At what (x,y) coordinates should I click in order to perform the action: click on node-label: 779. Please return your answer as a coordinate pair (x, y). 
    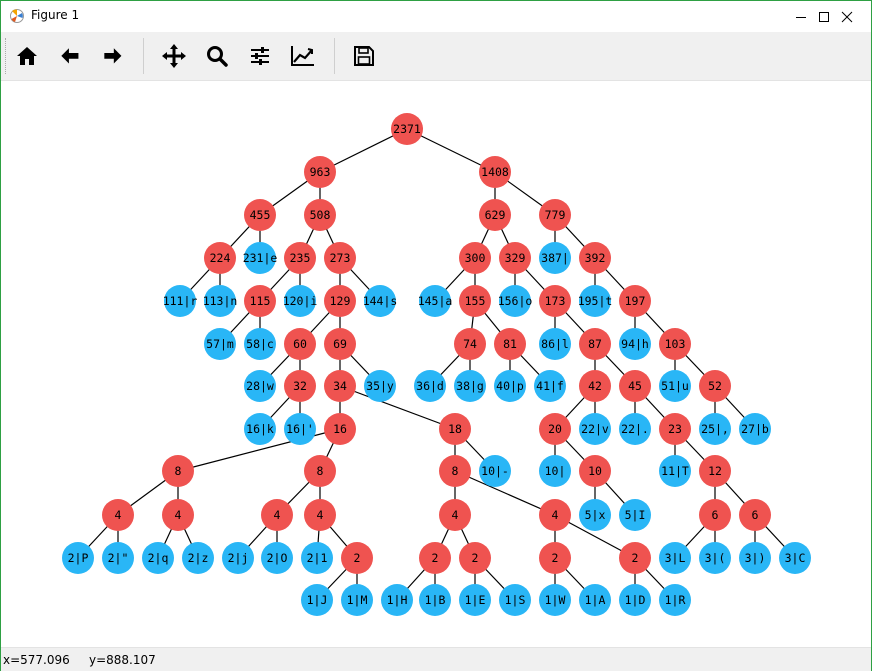
    Looking at the image, I should click on (555, 215).